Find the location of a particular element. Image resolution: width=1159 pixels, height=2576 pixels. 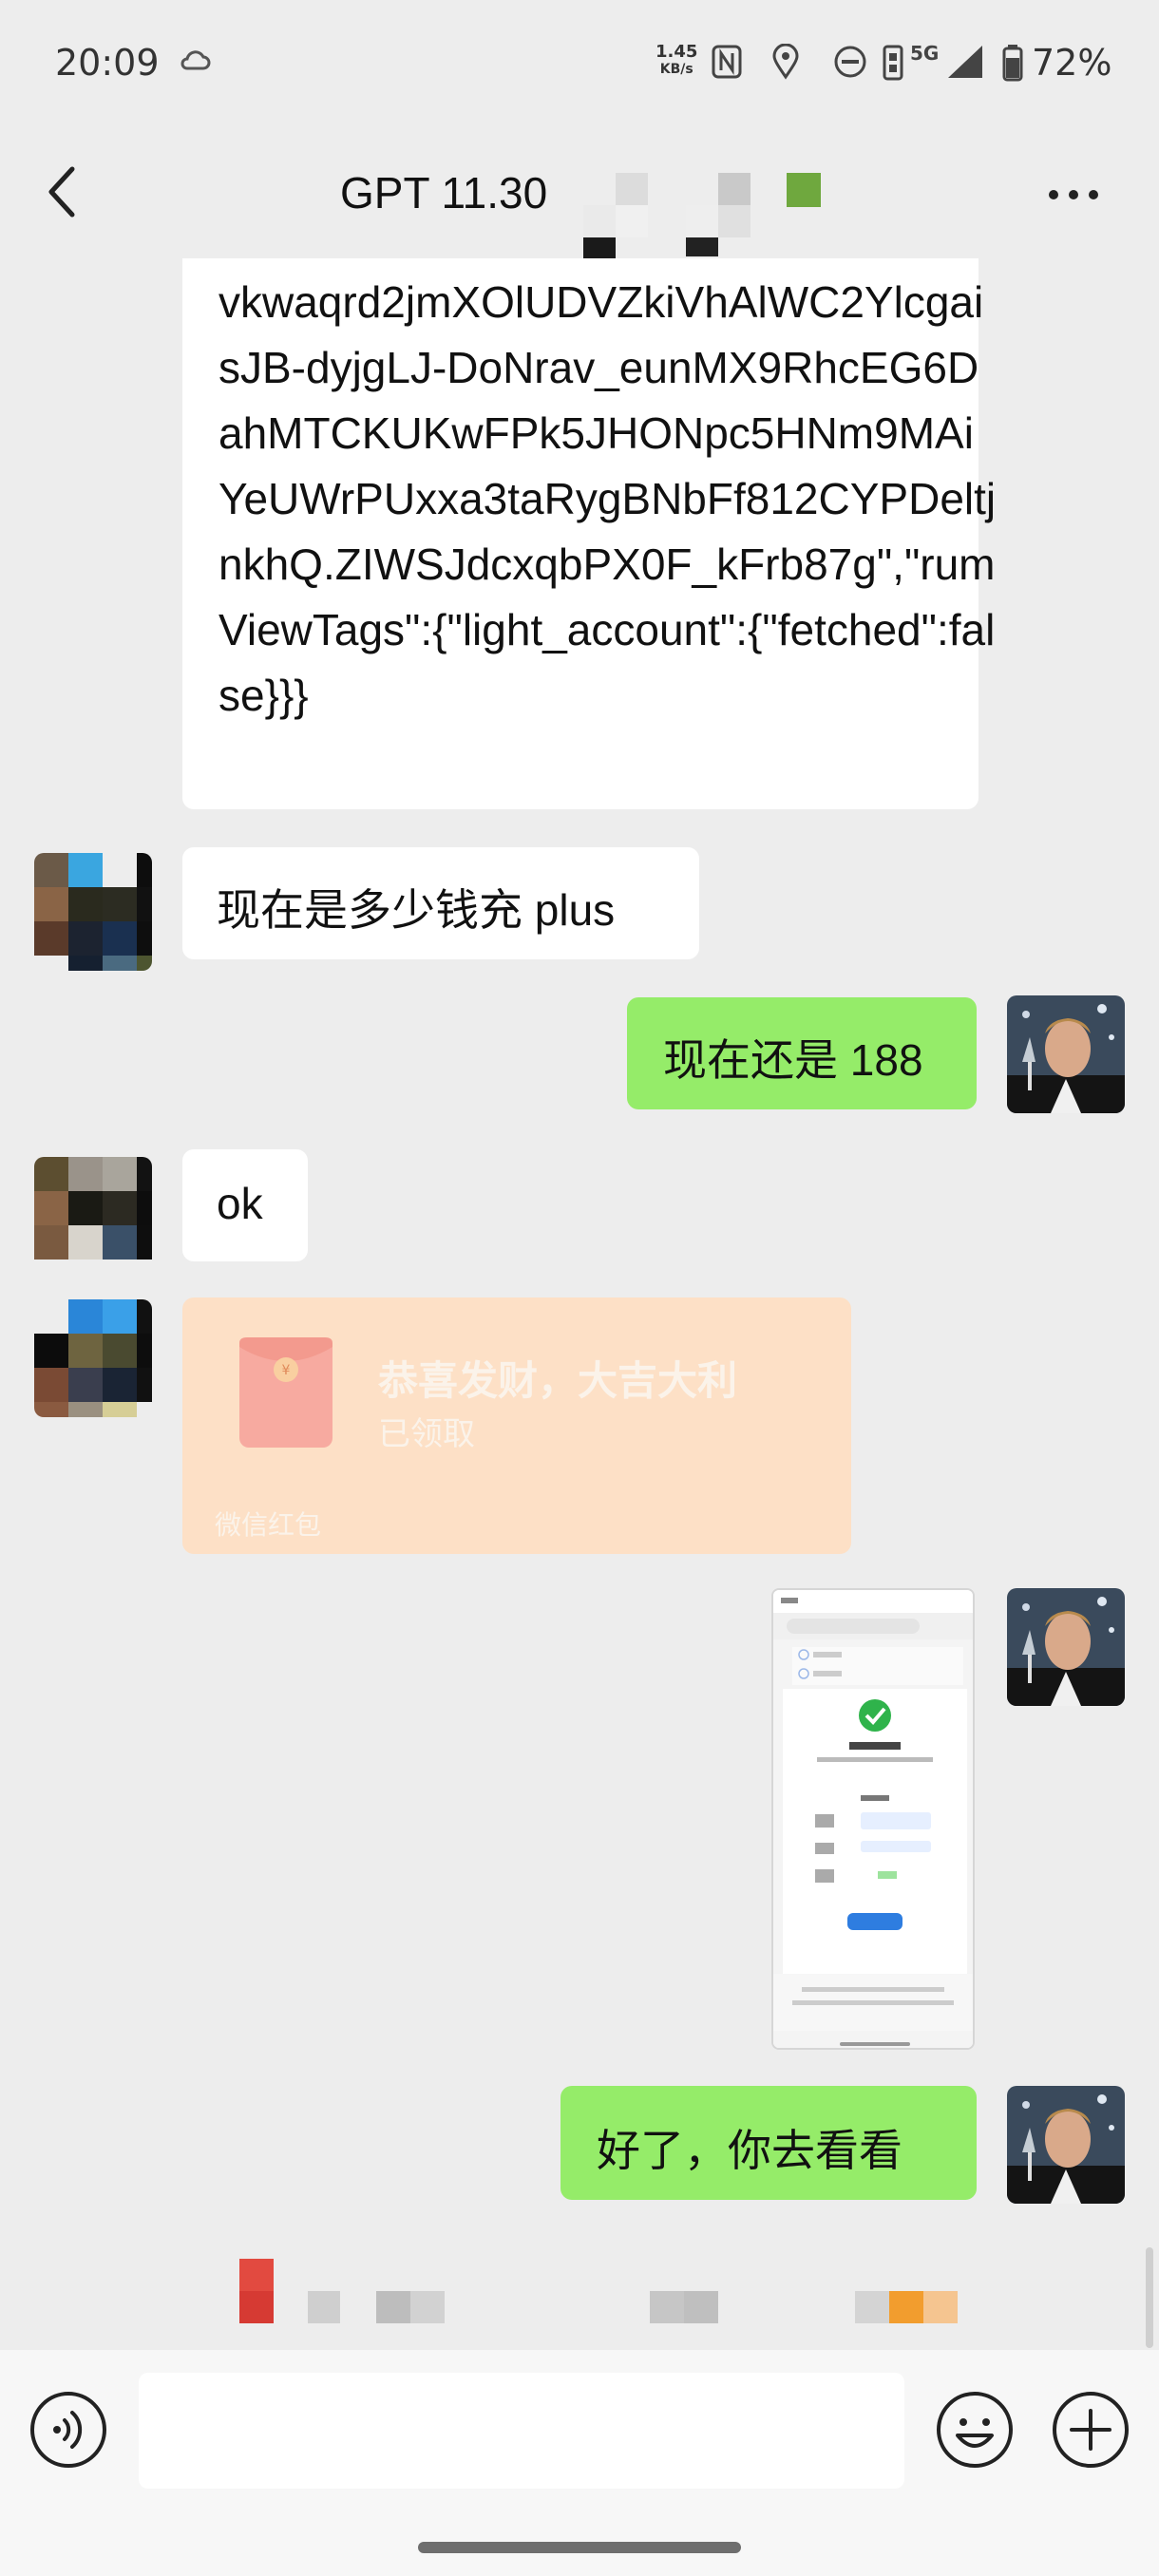

plus-icon is located at coordinates (1090, 2430).